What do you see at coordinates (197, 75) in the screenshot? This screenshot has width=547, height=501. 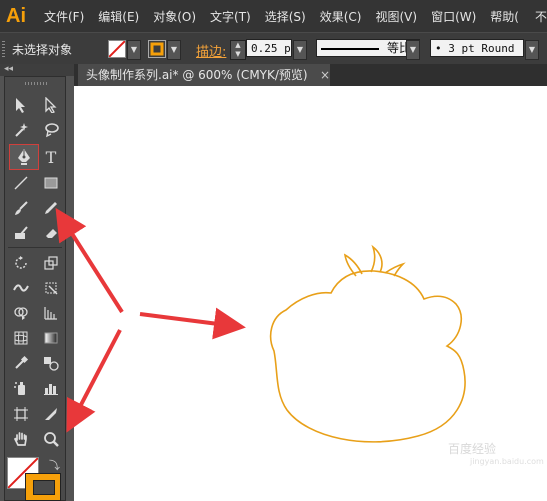 I see `document-tab-title: 头像制作系列.ai* @ 600% (CMYK/预览)` at bounding box center [197, 75].